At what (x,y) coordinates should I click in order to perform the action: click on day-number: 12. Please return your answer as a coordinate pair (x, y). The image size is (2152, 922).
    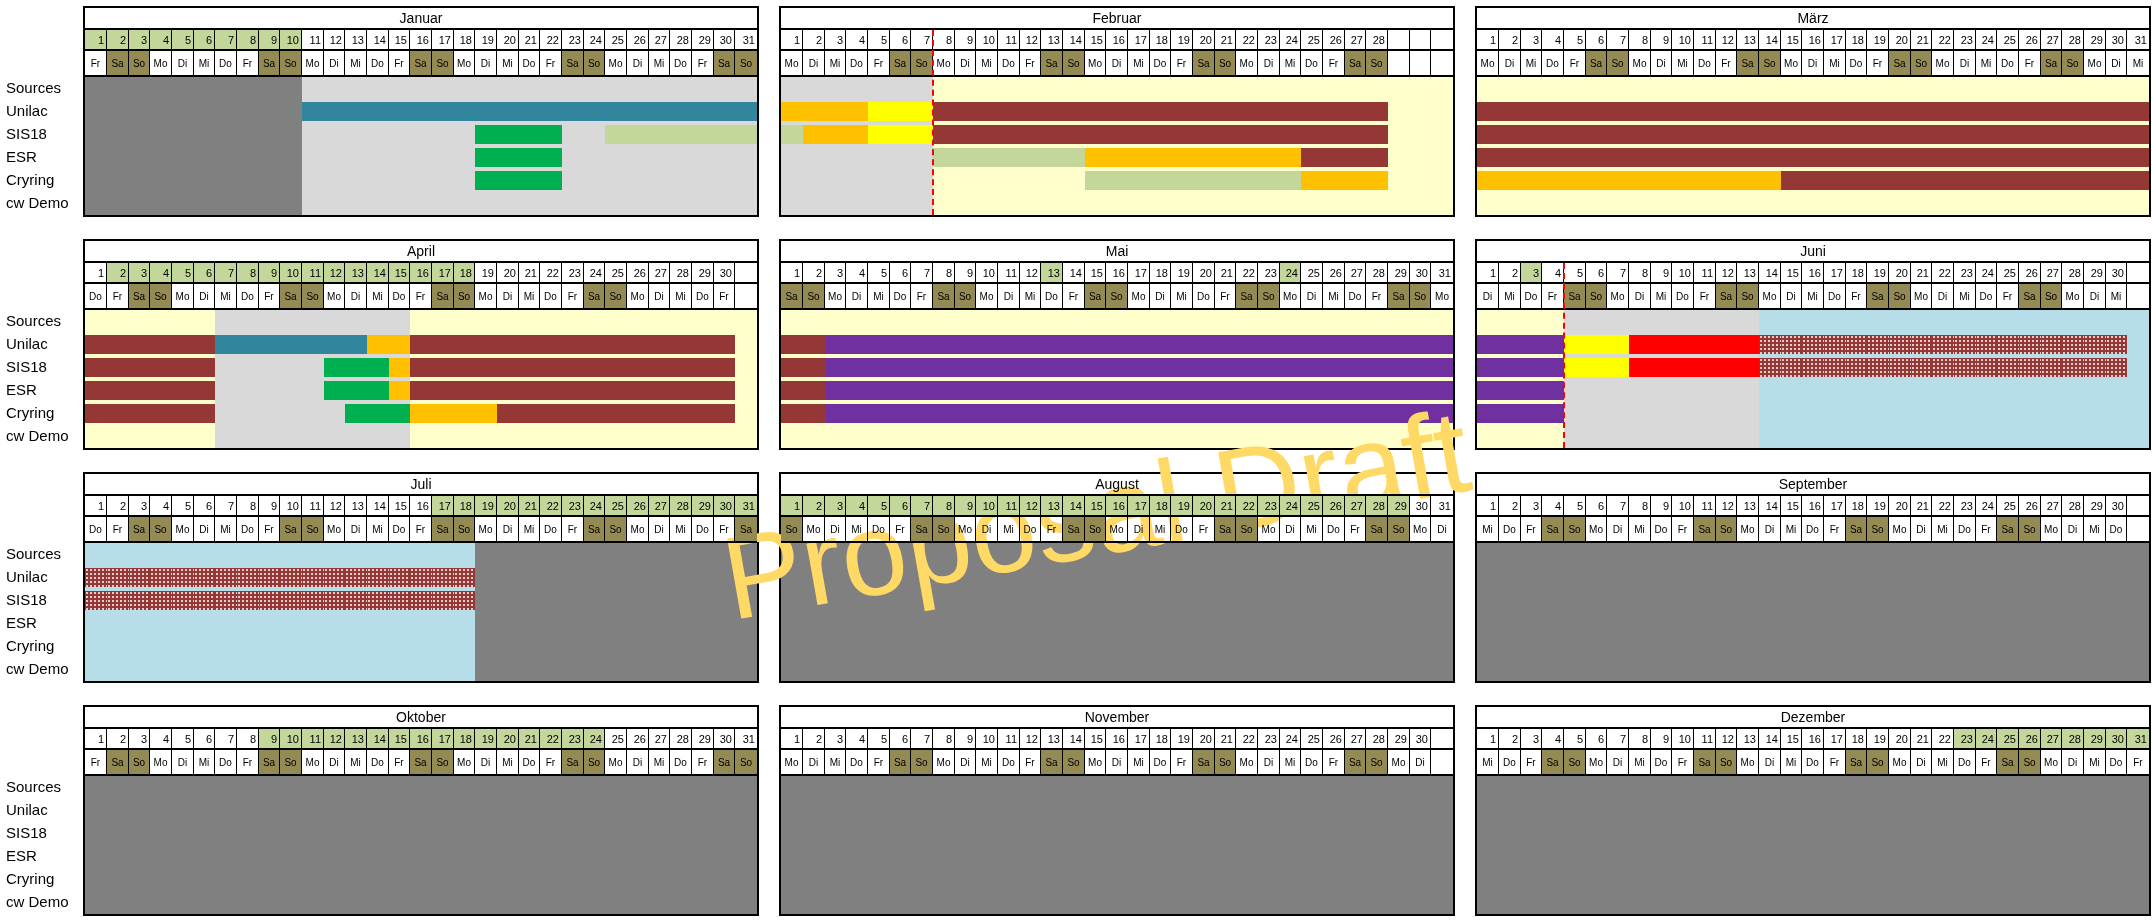
    Looking at the image, I should click on (334, 505).